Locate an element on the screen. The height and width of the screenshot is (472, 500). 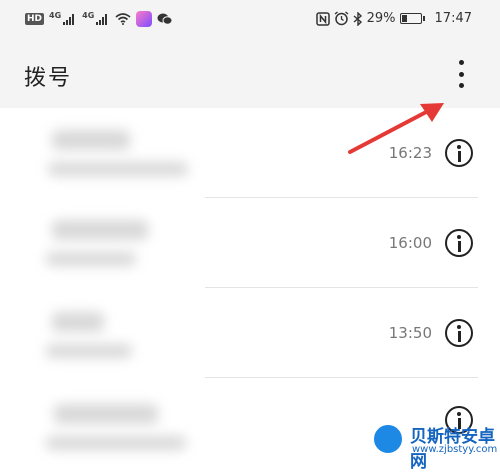
status-bar-left: HD 4G 4G is located at coordinates (99, 19).